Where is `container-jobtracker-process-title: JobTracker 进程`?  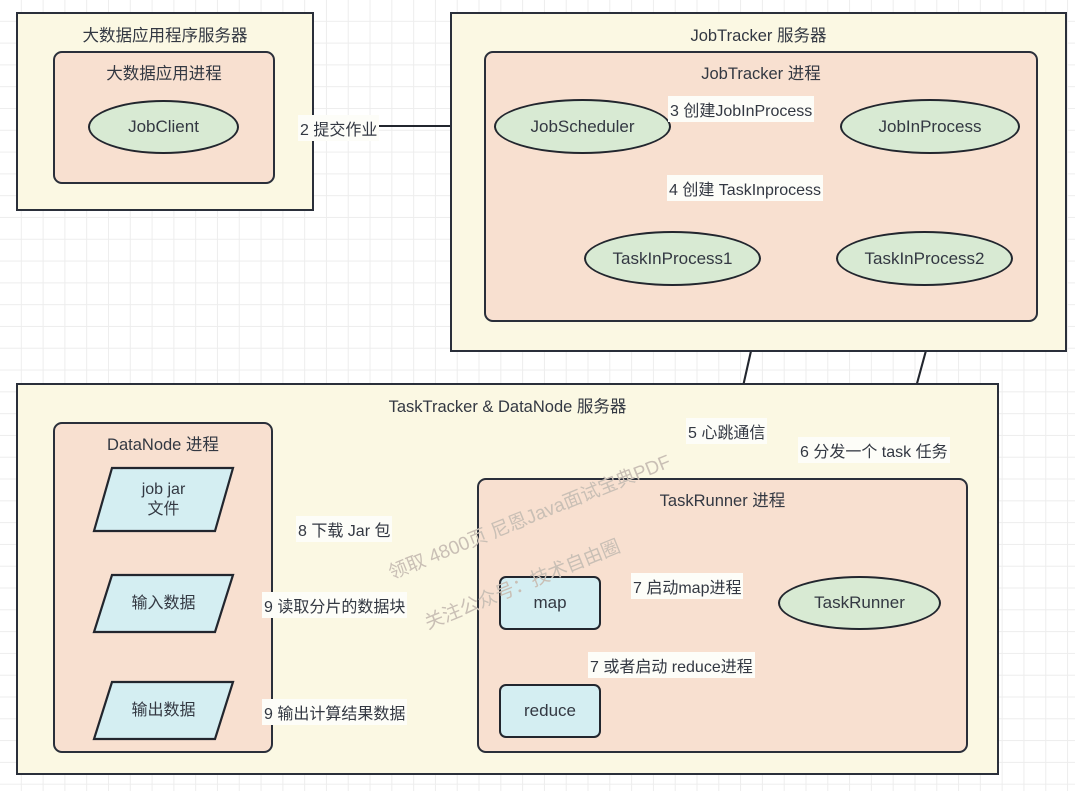
container-jobtracker-process-title: JobTracker 进程 is located at coordinates (761, 74).